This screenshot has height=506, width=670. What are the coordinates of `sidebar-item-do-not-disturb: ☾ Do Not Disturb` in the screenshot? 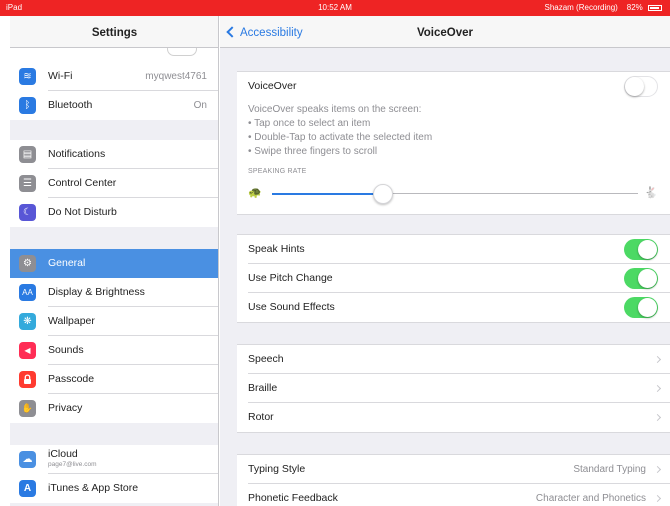 It's located at (114, 212).